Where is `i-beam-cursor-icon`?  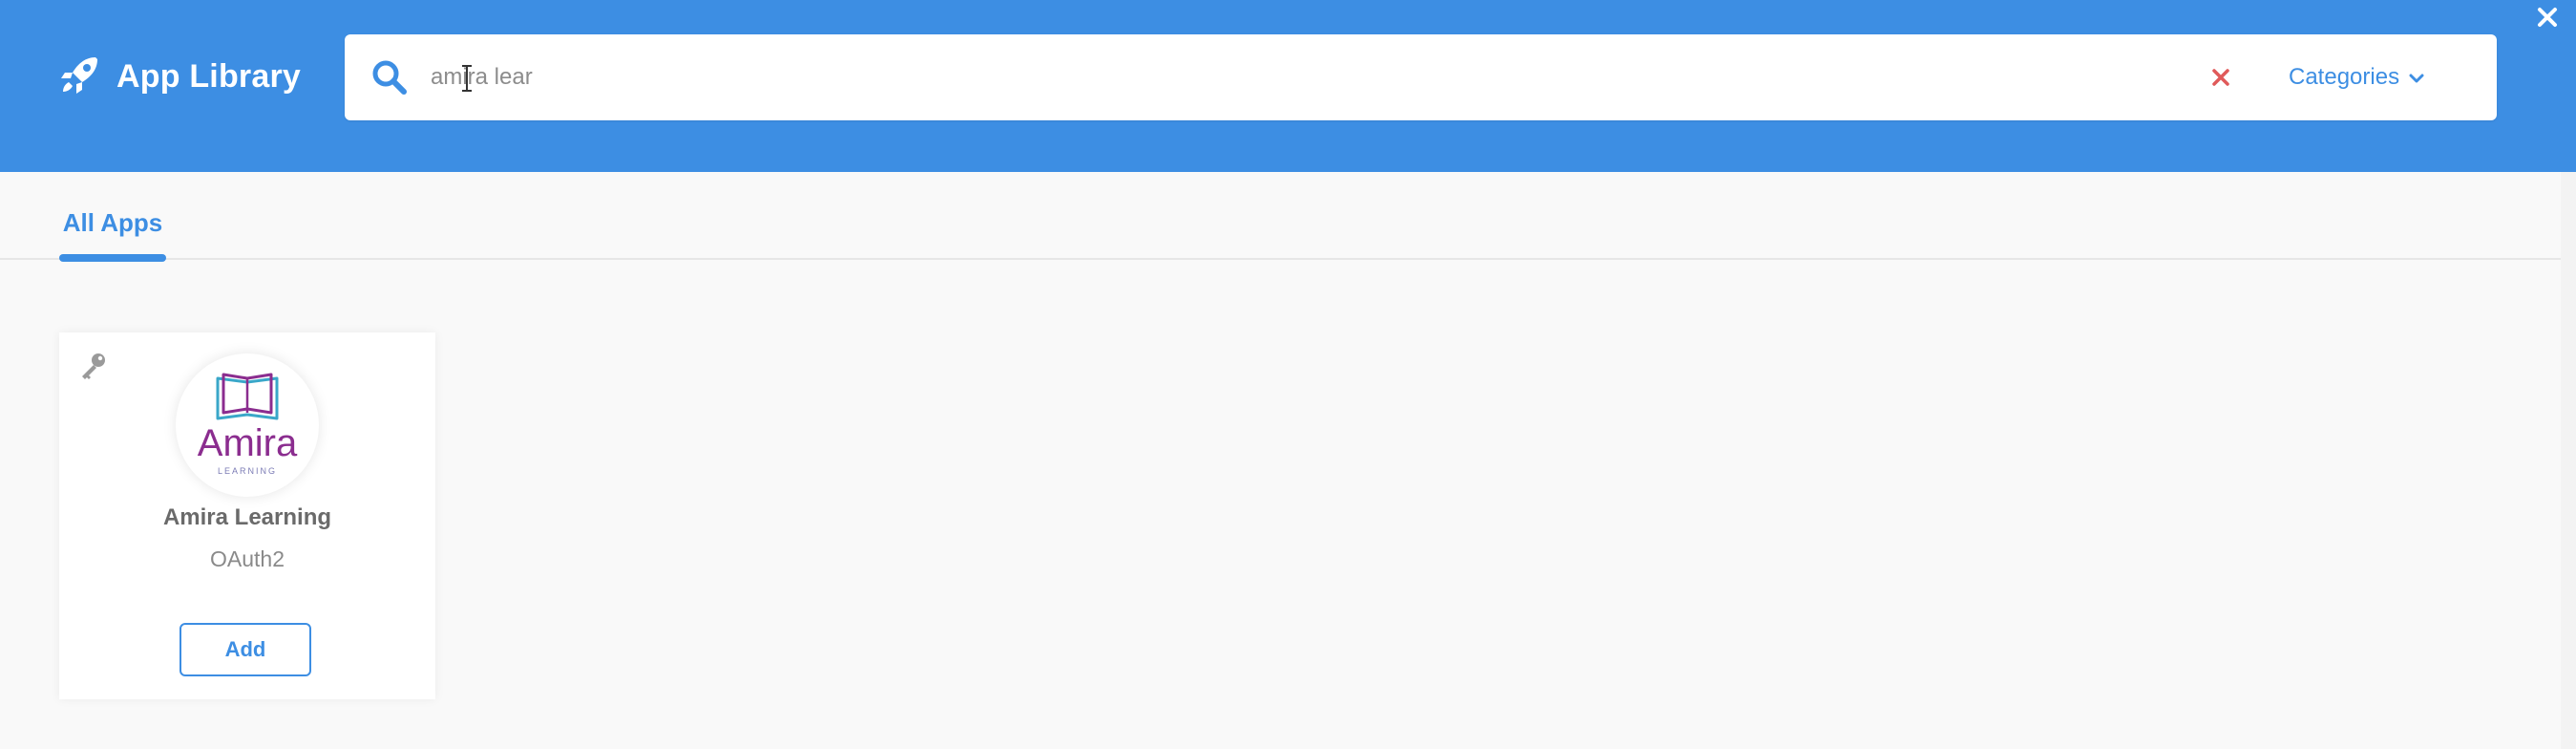
i-beam-cursor-icon is located at coordinates (467, 78).